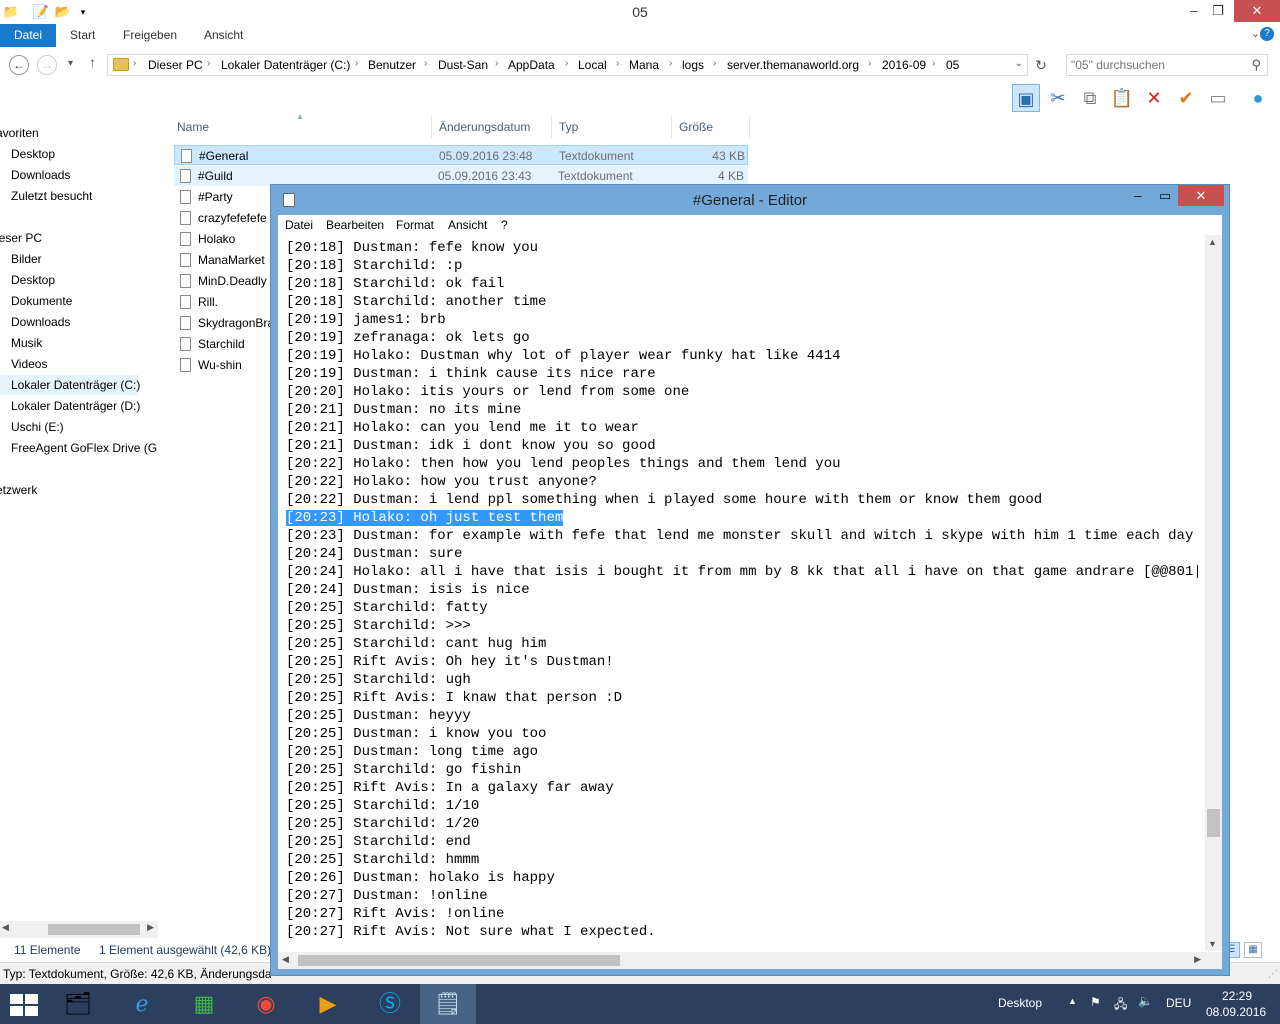 The height and width of the screenshot is (1024, 1280). I want to click on chrome-icon: ◉, so click(266, 1004).